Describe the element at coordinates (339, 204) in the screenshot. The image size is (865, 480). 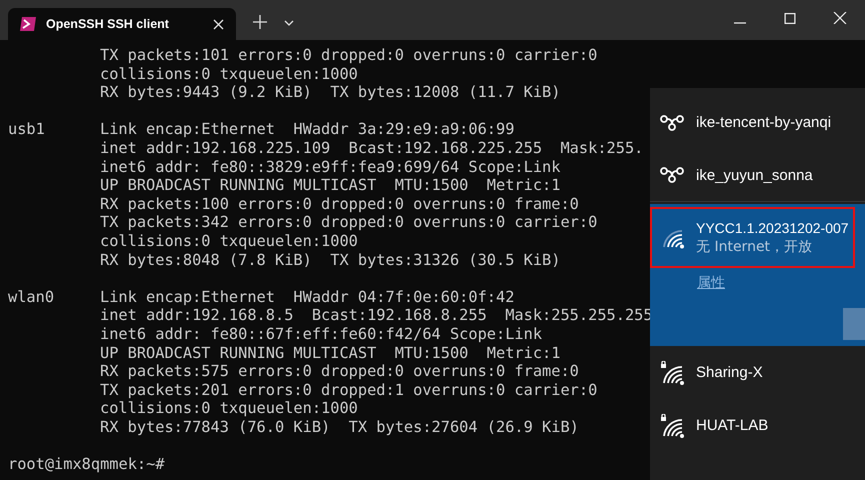
I see `terminal-line: RX packets:100 errors:0 dropped:0 overruns:0 frame:0` at that location.